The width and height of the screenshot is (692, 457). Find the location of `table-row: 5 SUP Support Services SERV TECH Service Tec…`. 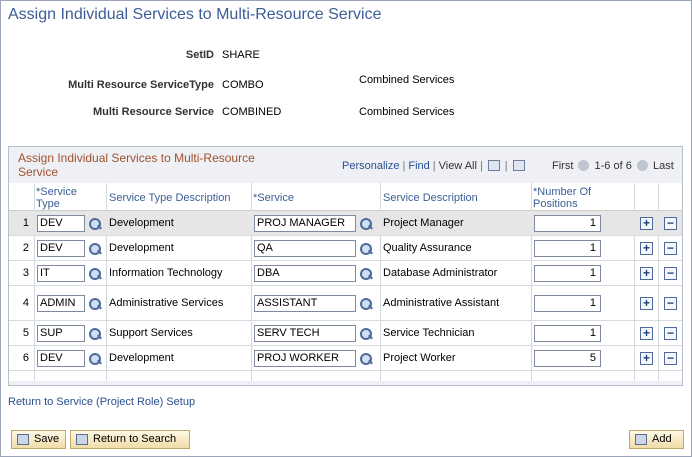

table-row: 5 SUP Support Services SERV TECH Service Tec… is located at coordinates (345, 333).